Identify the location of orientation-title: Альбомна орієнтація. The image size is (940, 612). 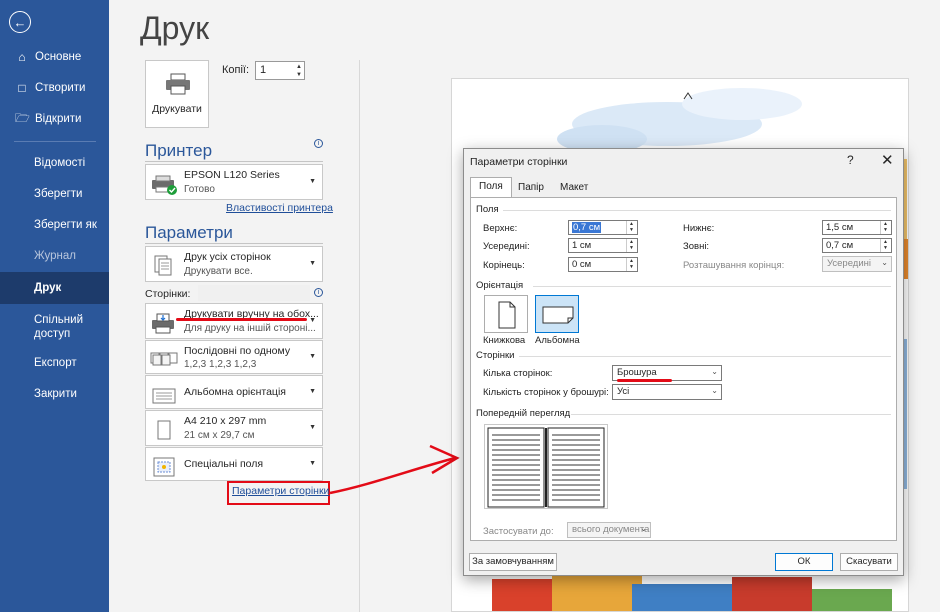
(235, 392).